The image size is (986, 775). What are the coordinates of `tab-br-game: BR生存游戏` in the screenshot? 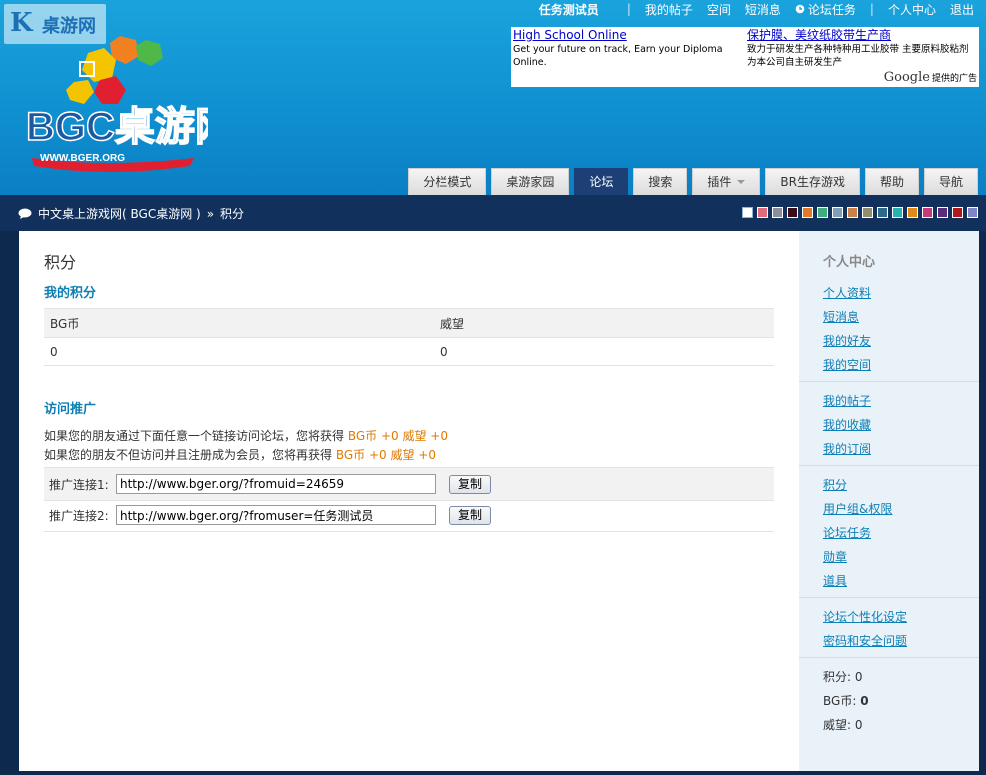 It's located at (812, 181).